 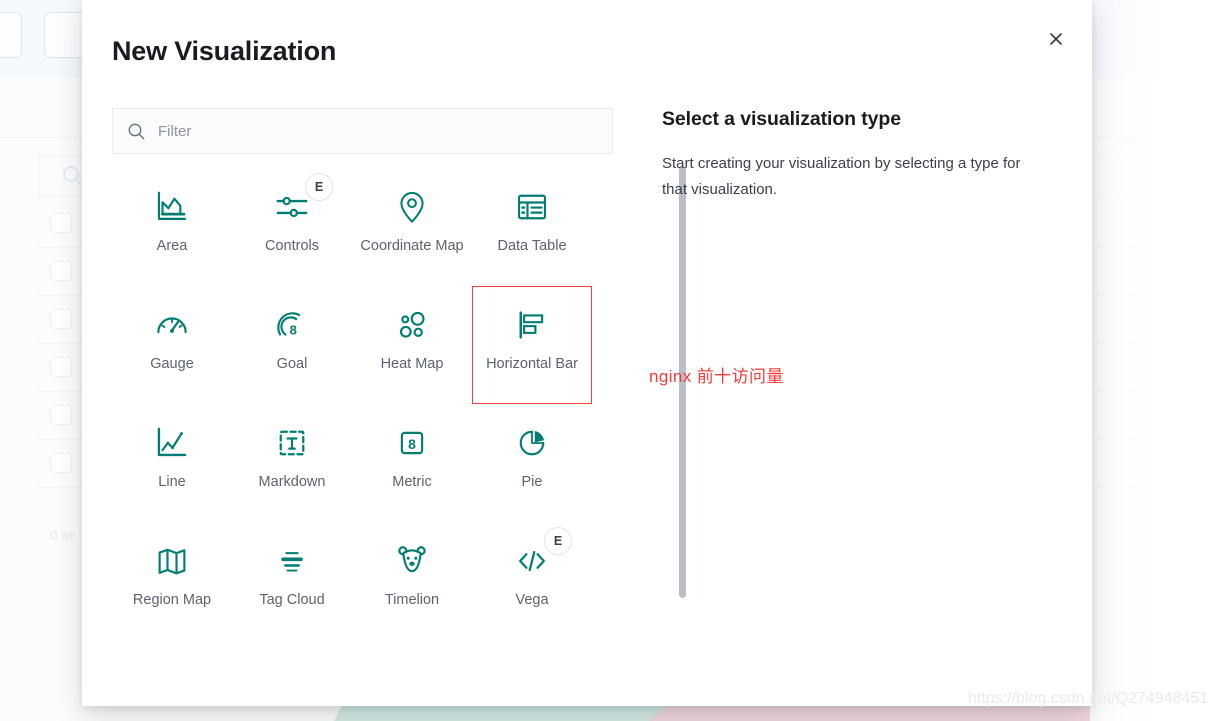 What do you see at coordinates (172, 561) in the screenshot?
I see `region-map-icon` at bounding box center [172, 561].